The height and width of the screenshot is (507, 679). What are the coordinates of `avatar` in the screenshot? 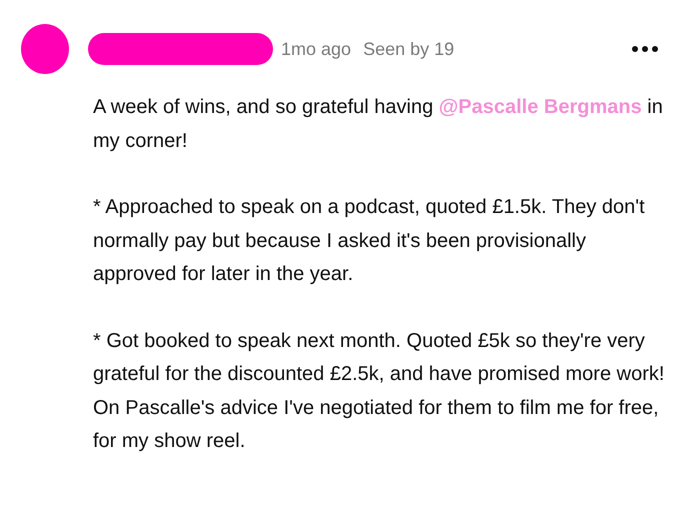 It's located at (45, 49).